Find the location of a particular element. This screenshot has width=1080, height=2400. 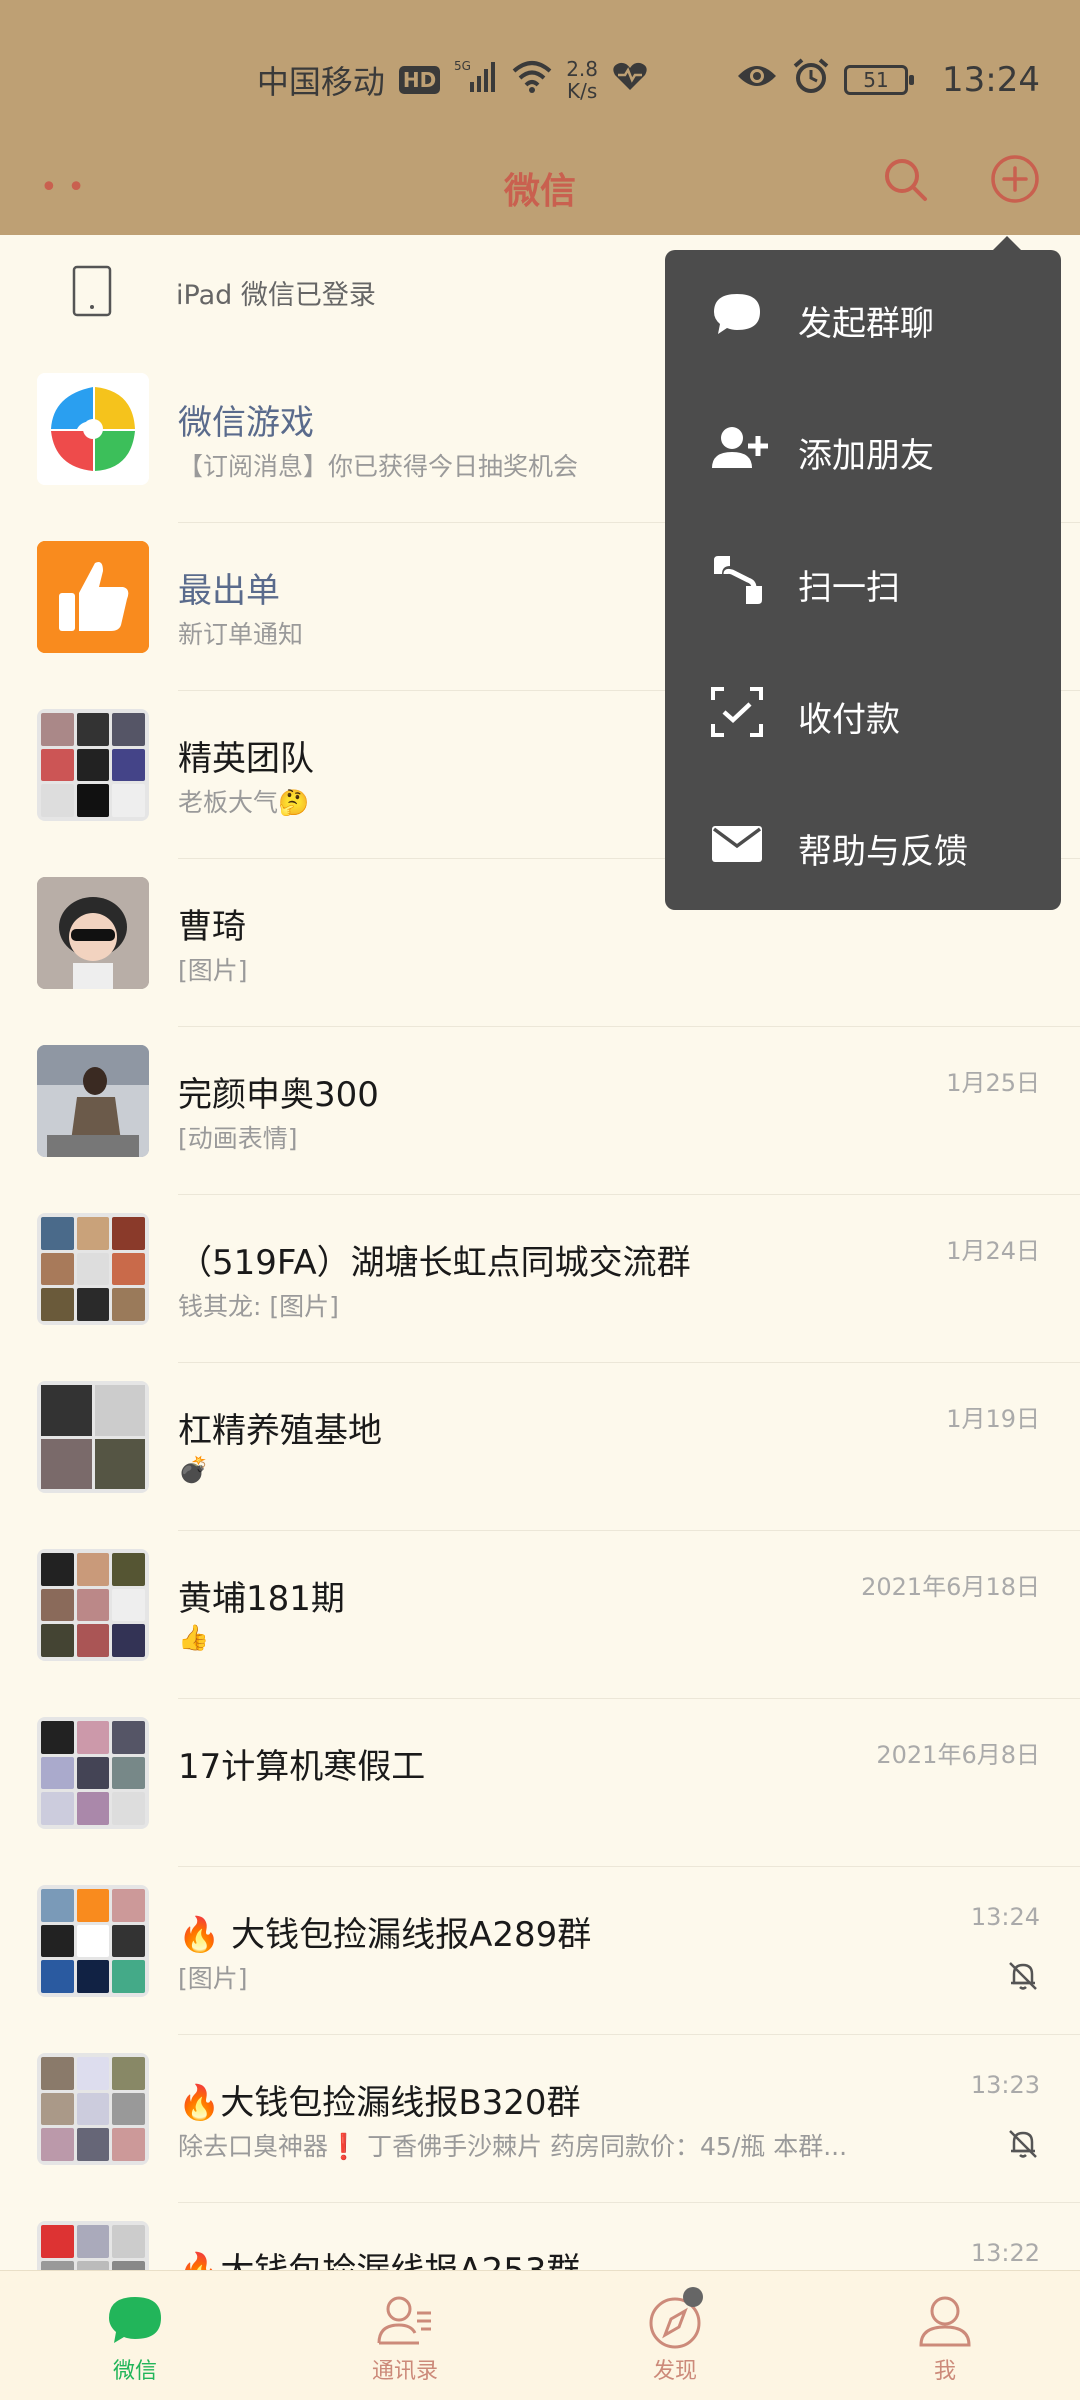

chat-name: 黄埔181期 is located at coordinates (261, 1599).